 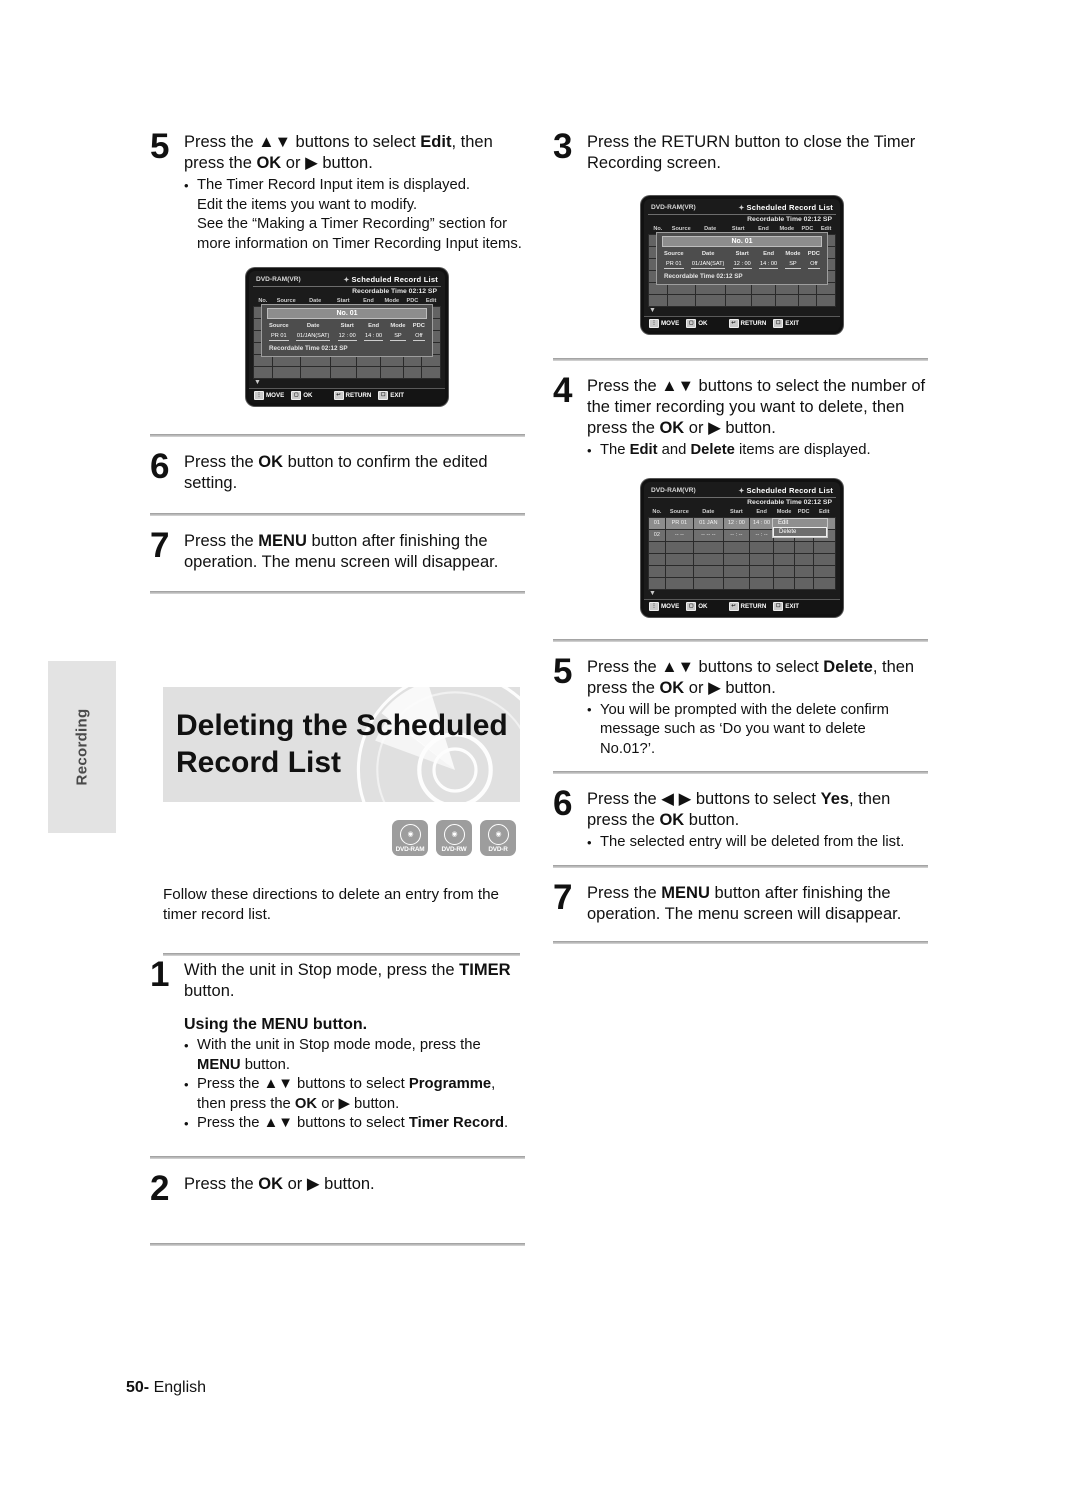 I want to click on page-title: Deleting the Scheduled Record List, so click(x=341, y=734).